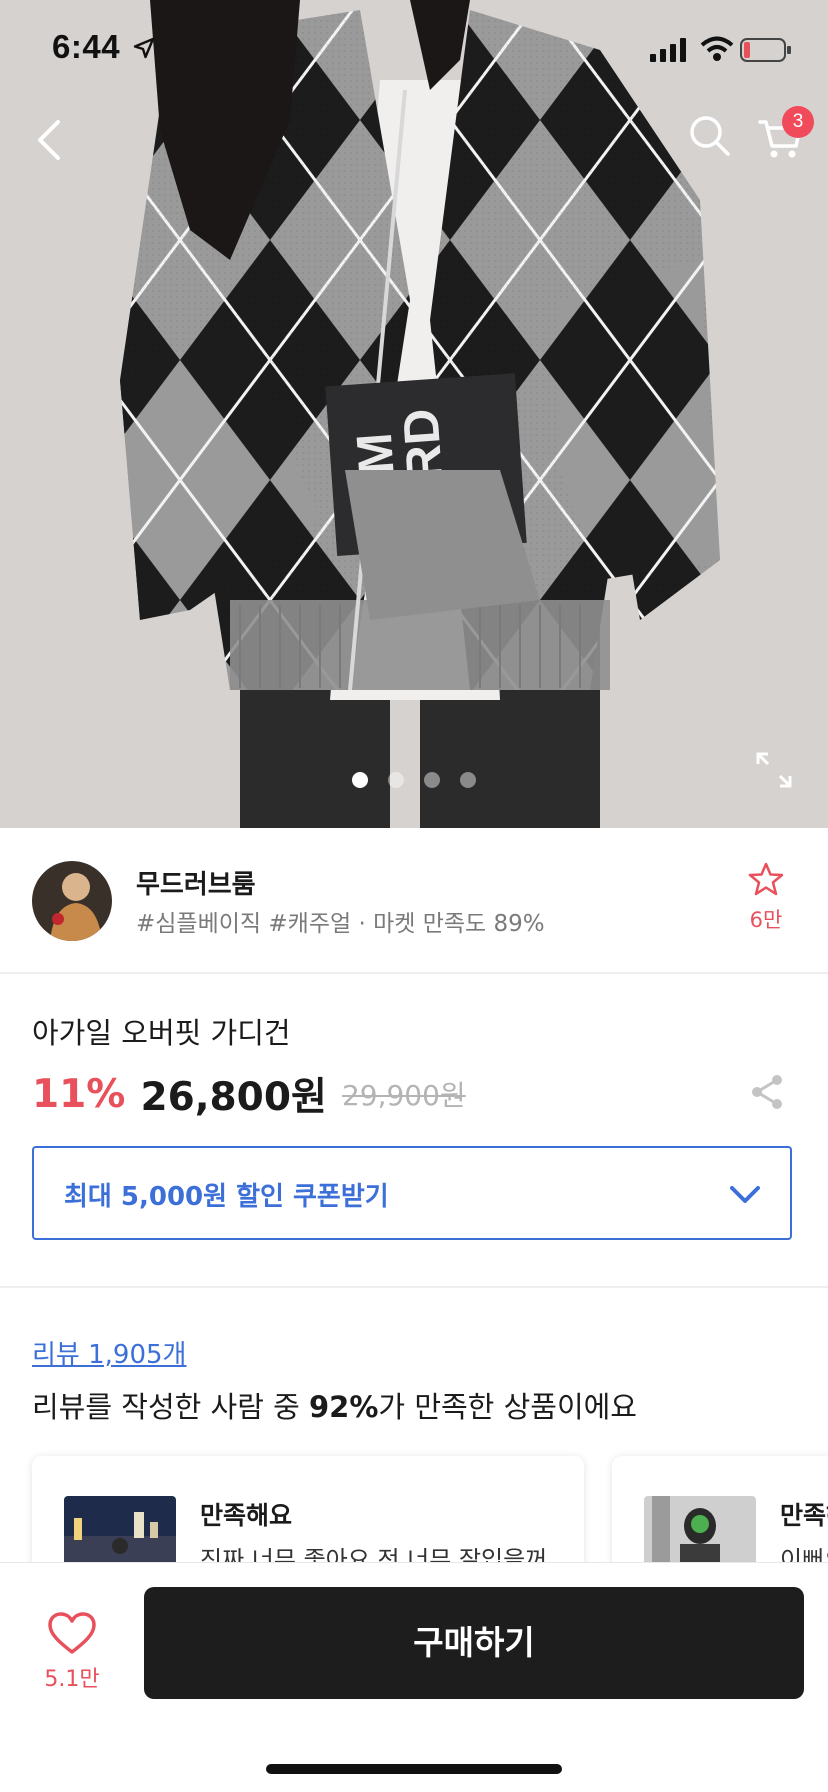  What do you see at coordinates (798, 122) in the screenshot?
I see `cart-count-badge: 3` at bounding box center [798, 122].